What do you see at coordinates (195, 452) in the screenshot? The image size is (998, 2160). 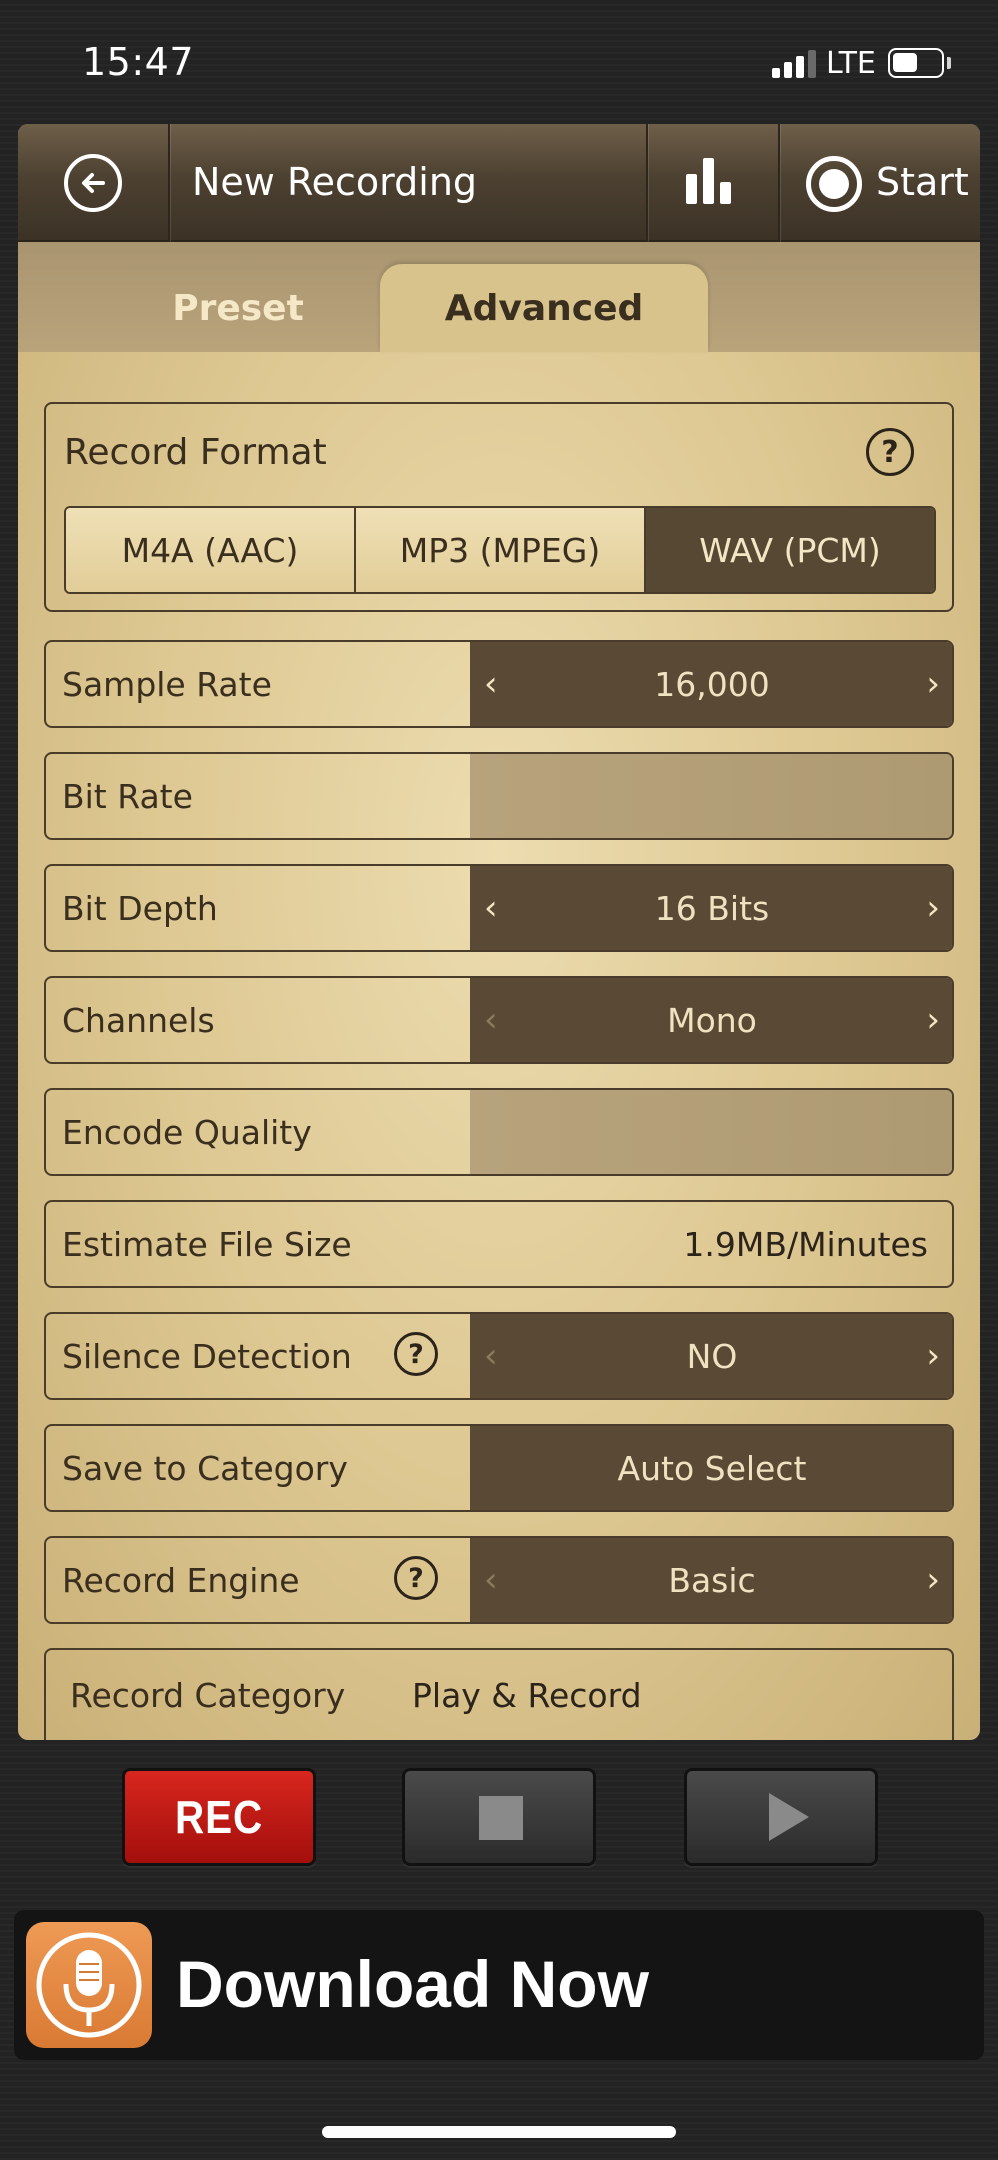 I see `record-format-label: Record Format` at bounding box center [195, 452].